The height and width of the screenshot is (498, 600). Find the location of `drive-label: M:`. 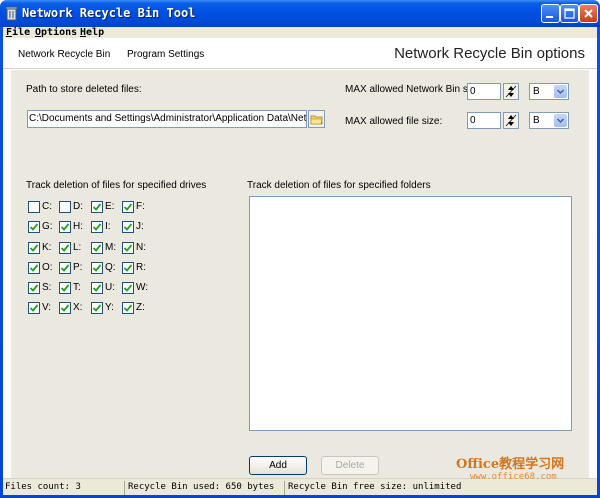

drive-label: M: is located at coordinates (111, 247).